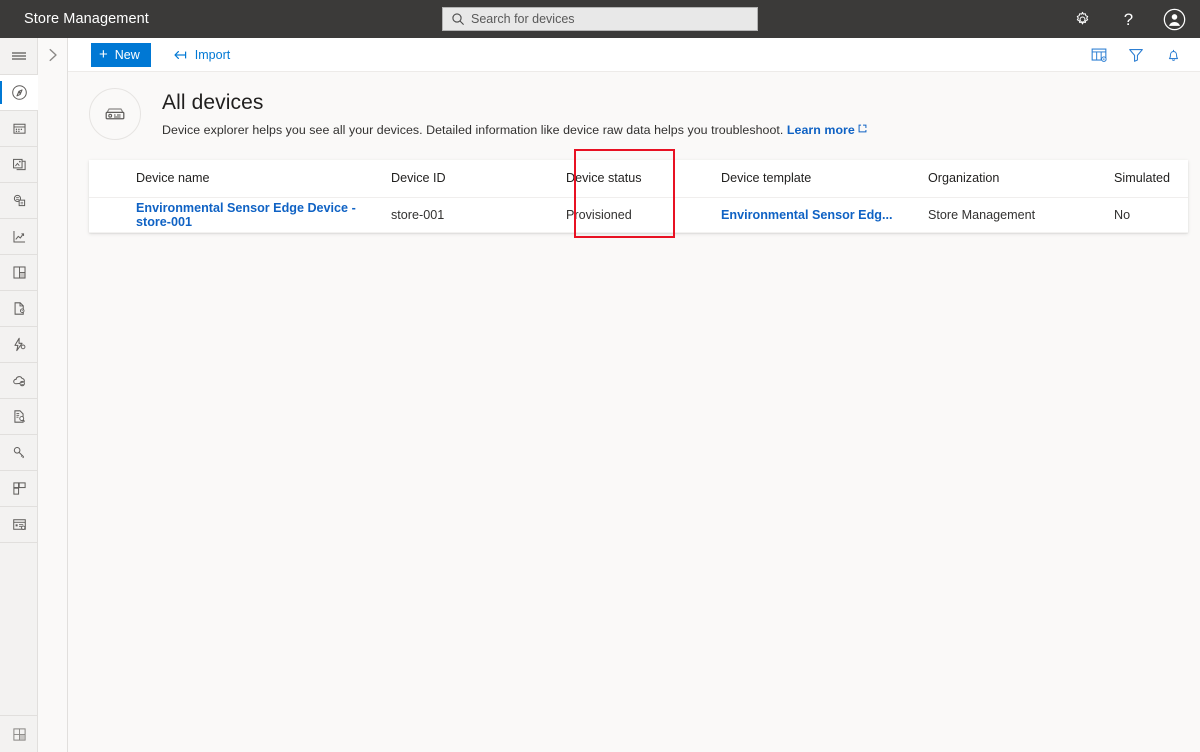 The image size is (1200, 752). I want to click on learn-more-link: Learn more, so click(821, 130).